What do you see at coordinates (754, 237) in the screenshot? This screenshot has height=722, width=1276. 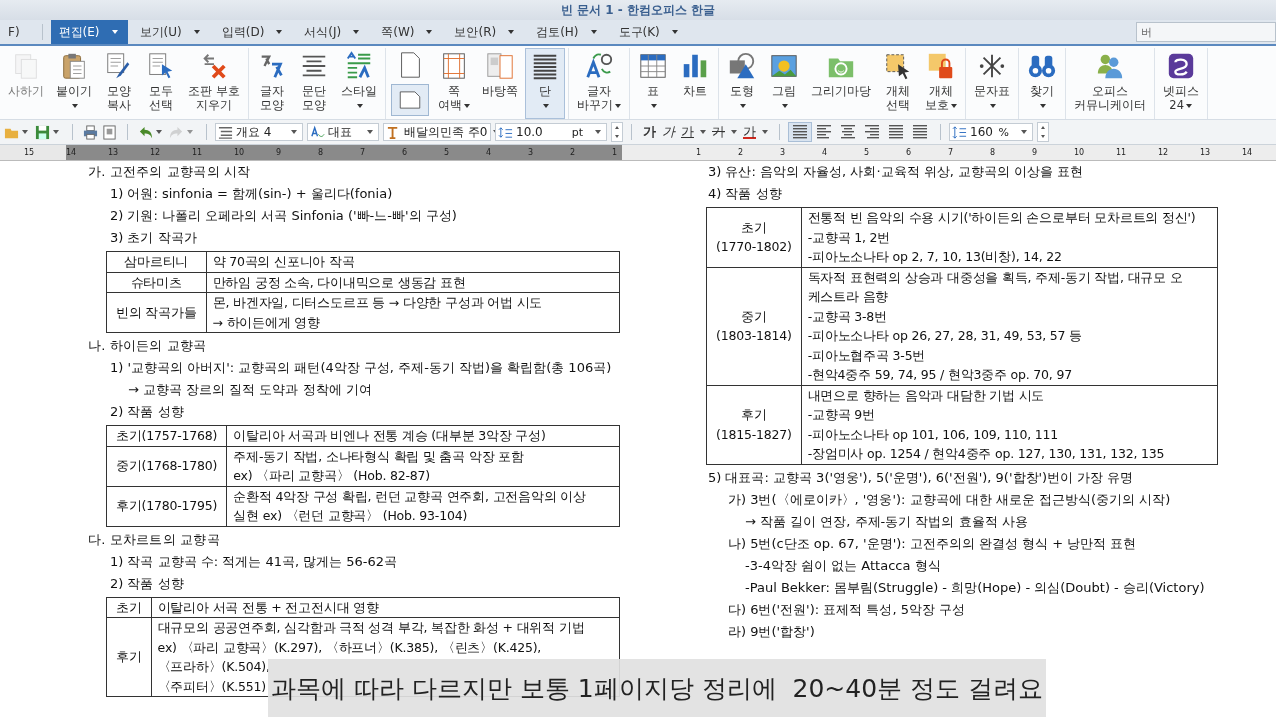 I see `table-cell: 초기 (1770-1802)` at bounding box center [754, 237].